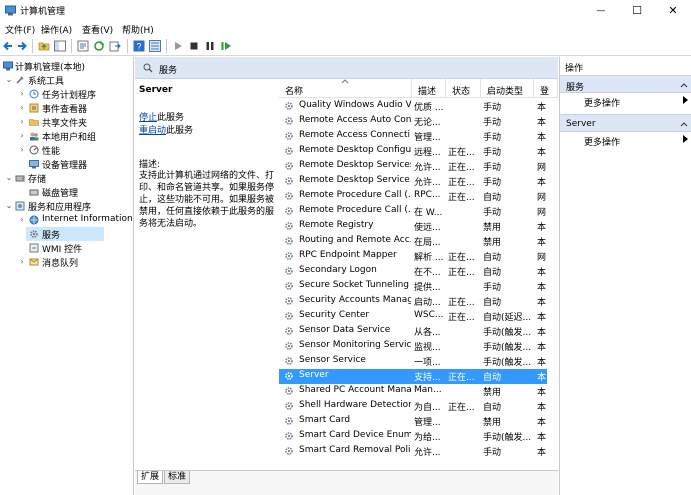 Image resolution: width=691 pixels, height=495 pixels. I want to click on maximize-button: ☐, so click(637, 10).